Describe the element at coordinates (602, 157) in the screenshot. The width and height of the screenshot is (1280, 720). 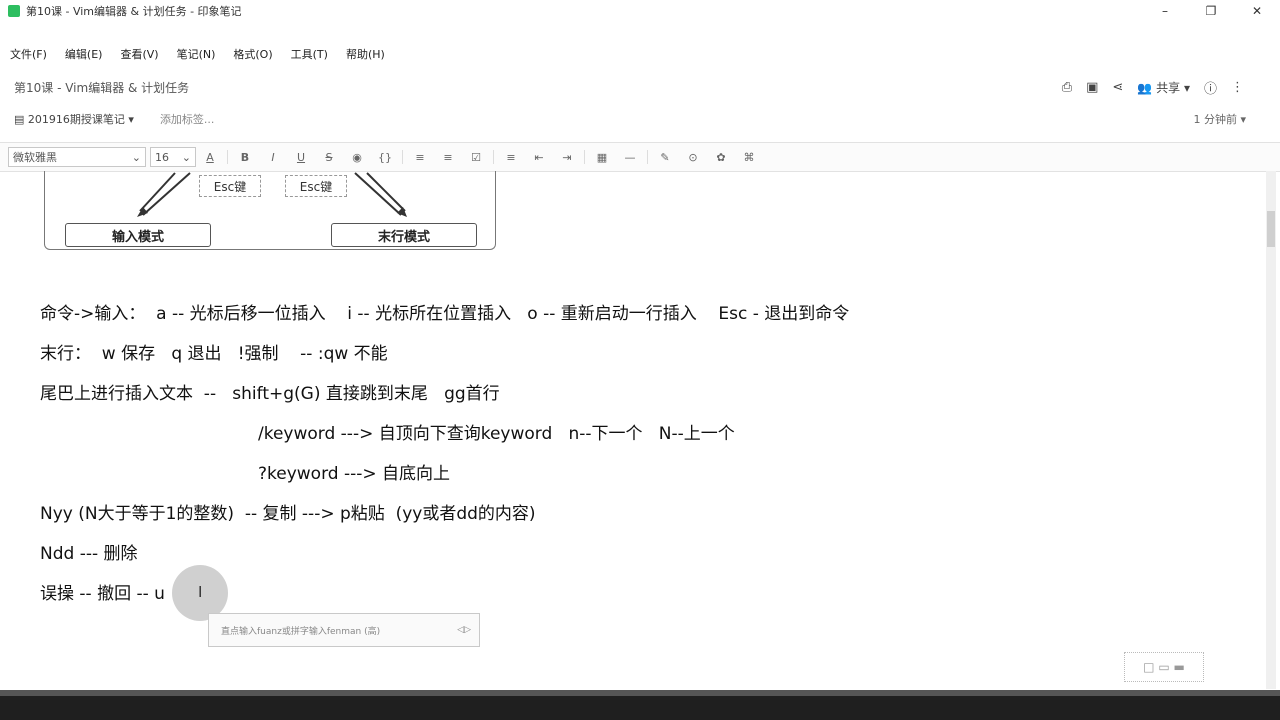
I see `table-icon: ▦` at that location.